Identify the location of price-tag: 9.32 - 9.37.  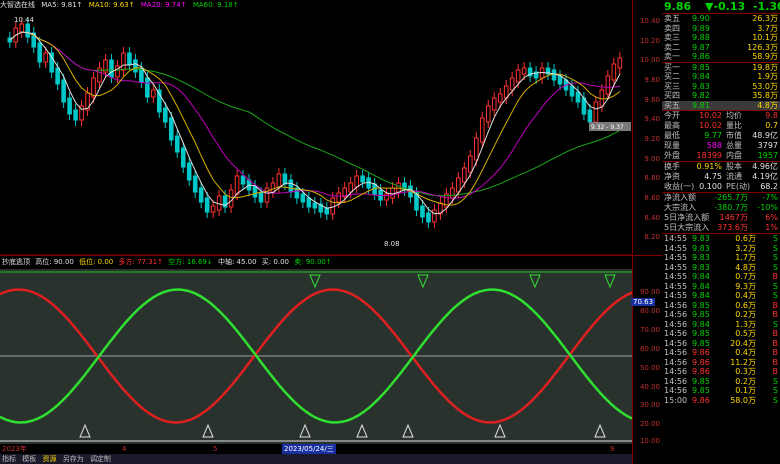
(607, 127).